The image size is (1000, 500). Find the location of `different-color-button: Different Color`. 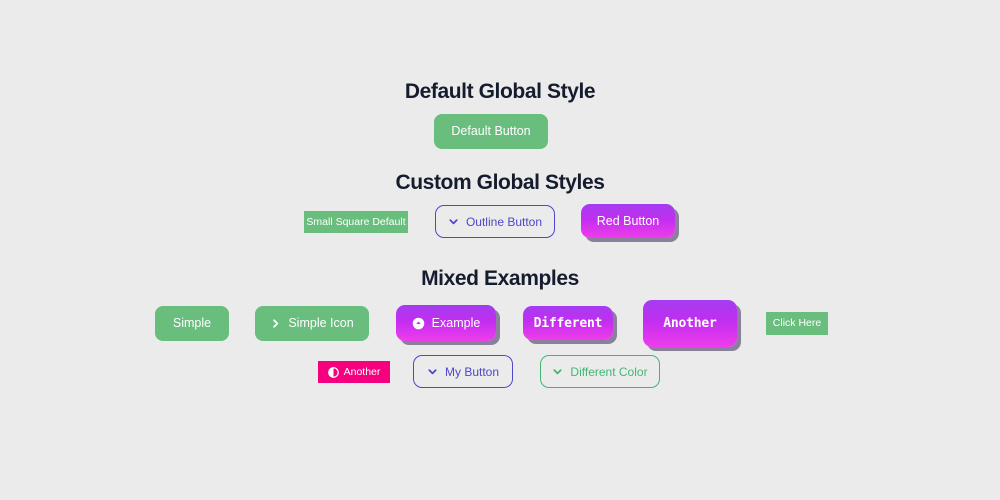

different-color-button: Different Color is located at coordinates (600, 371).